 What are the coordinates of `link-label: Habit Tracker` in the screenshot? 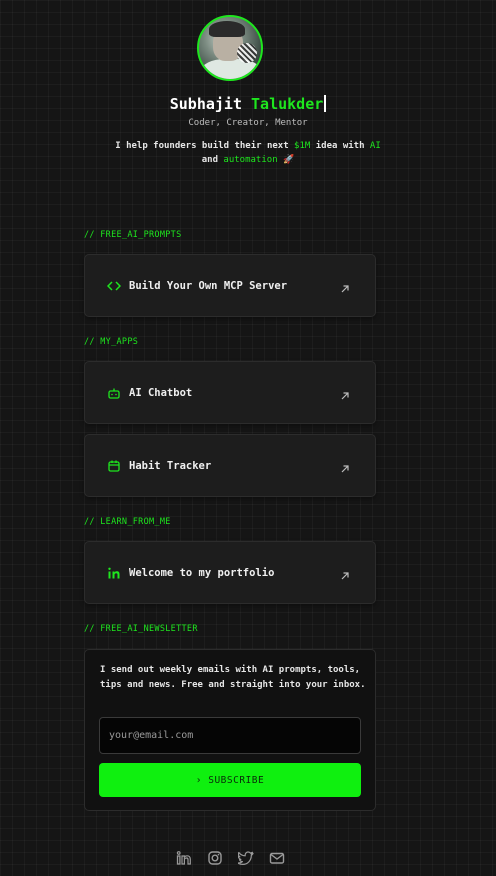 It's located at (170, 465).